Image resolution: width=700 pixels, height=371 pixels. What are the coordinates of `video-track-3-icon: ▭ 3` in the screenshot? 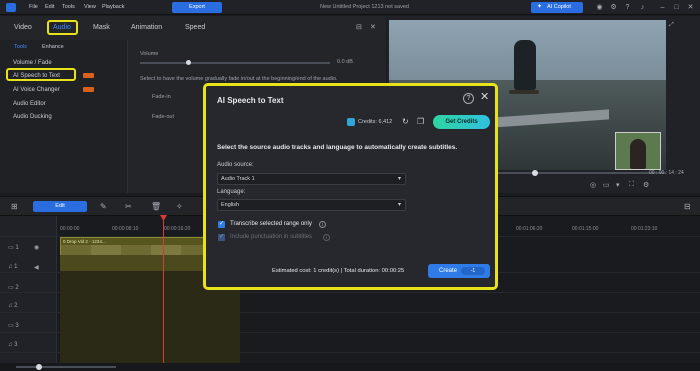 It's located at (13, 326).